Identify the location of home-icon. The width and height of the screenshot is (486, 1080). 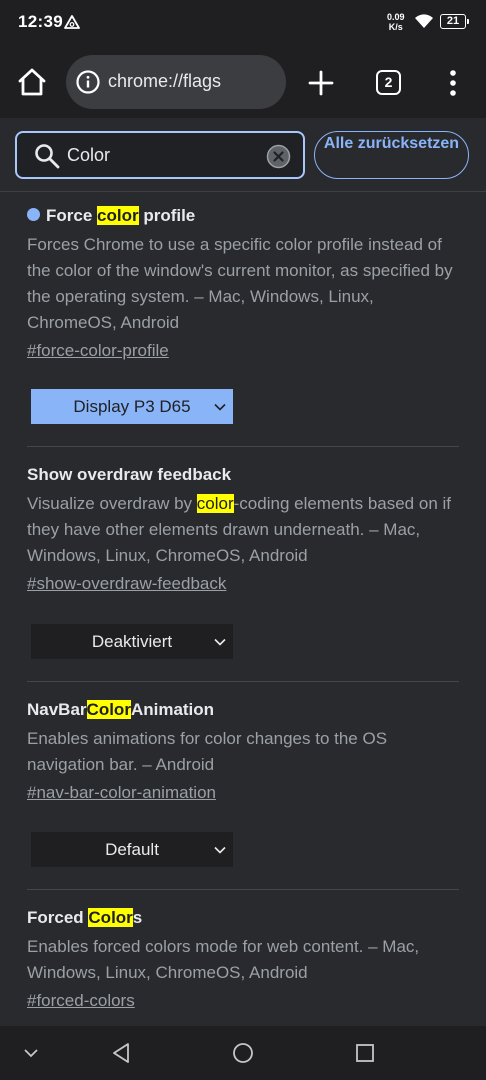
(32, 82).